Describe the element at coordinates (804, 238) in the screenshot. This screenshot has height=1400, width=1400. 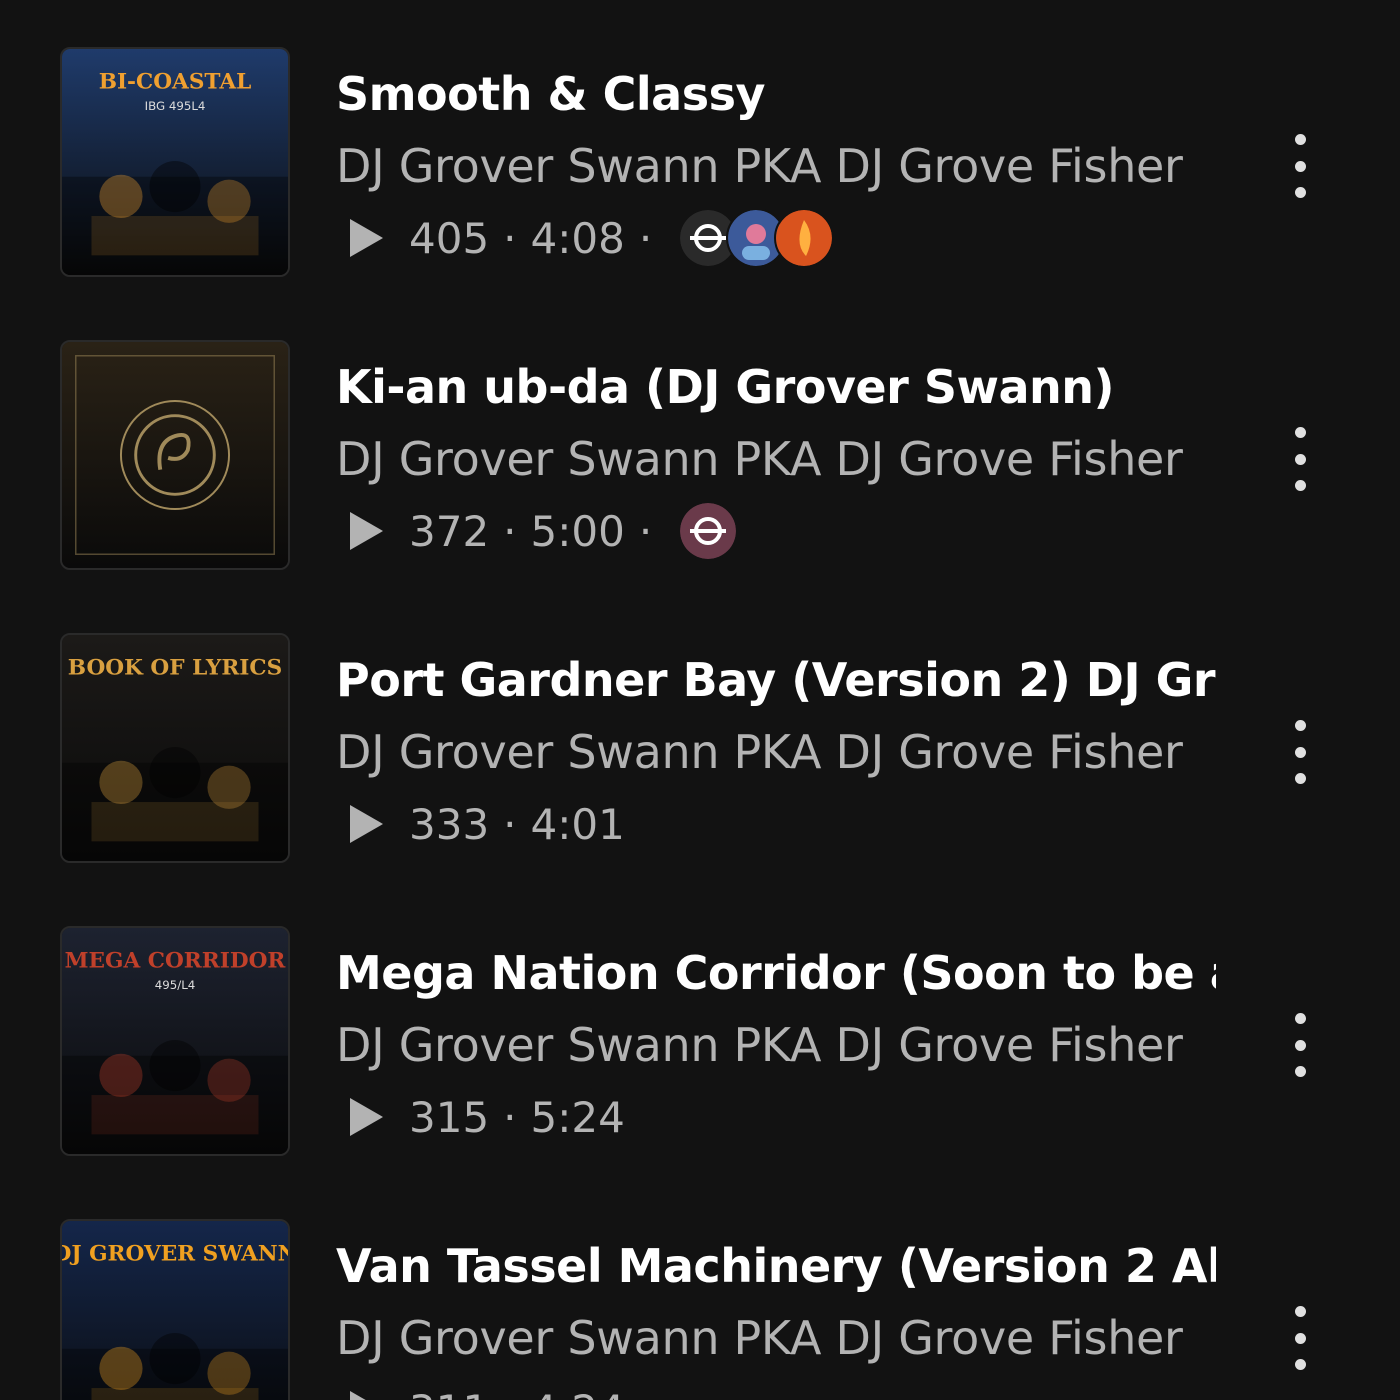
I see `flame-avatar-icon` at that location.